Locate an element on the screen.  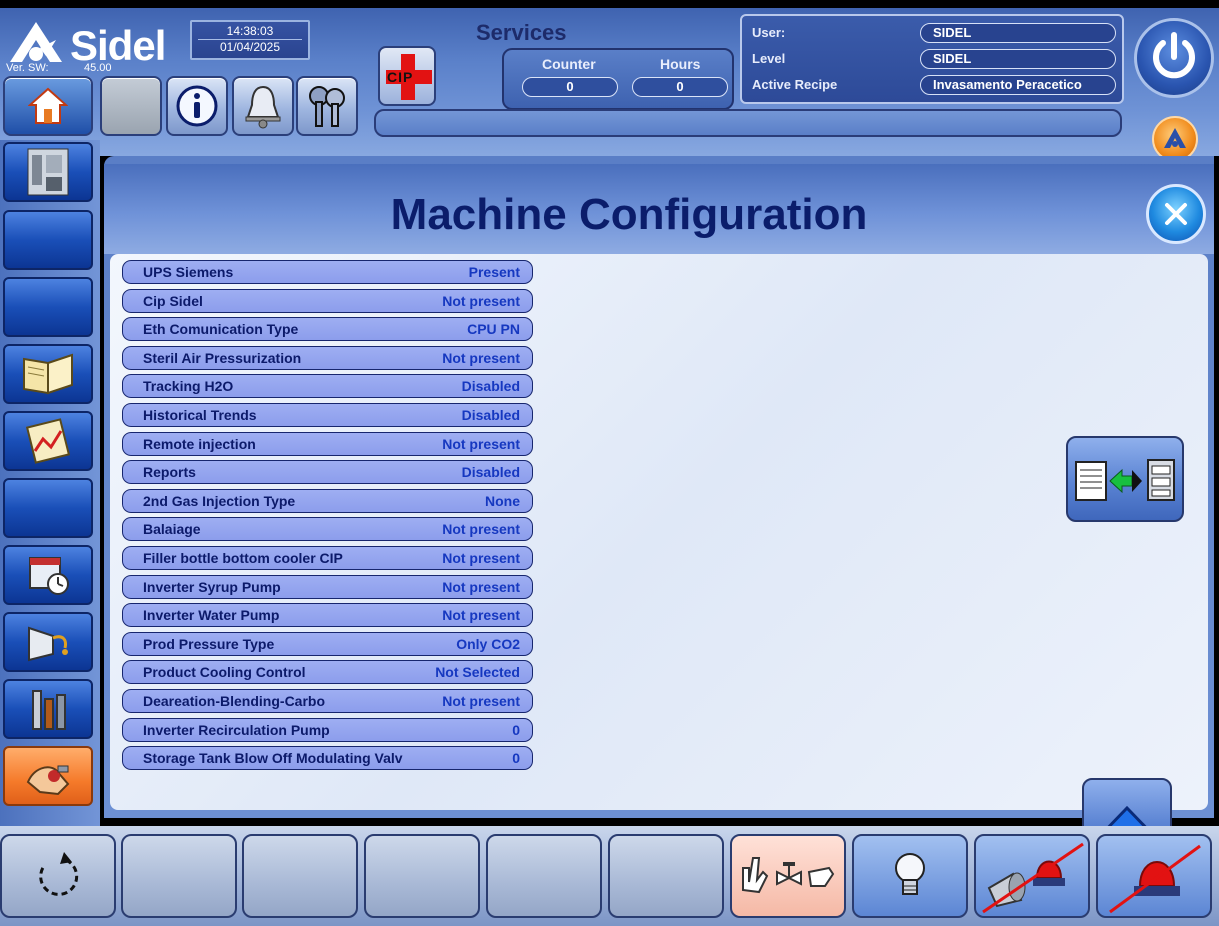
config-row-value: Only CO2 is located at coordinates (488, 643).